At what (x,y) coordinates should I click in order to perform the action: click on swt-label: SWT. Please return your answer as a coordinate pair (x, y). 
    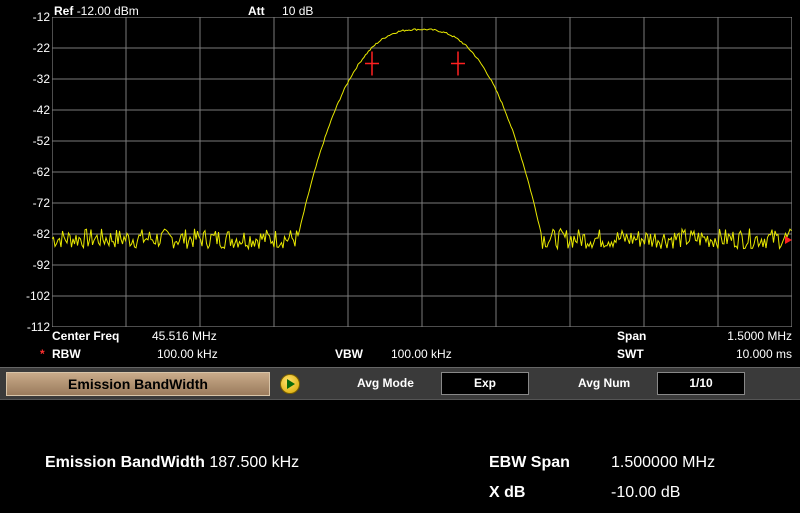
    Looking at the image, I should click on (630, 354).